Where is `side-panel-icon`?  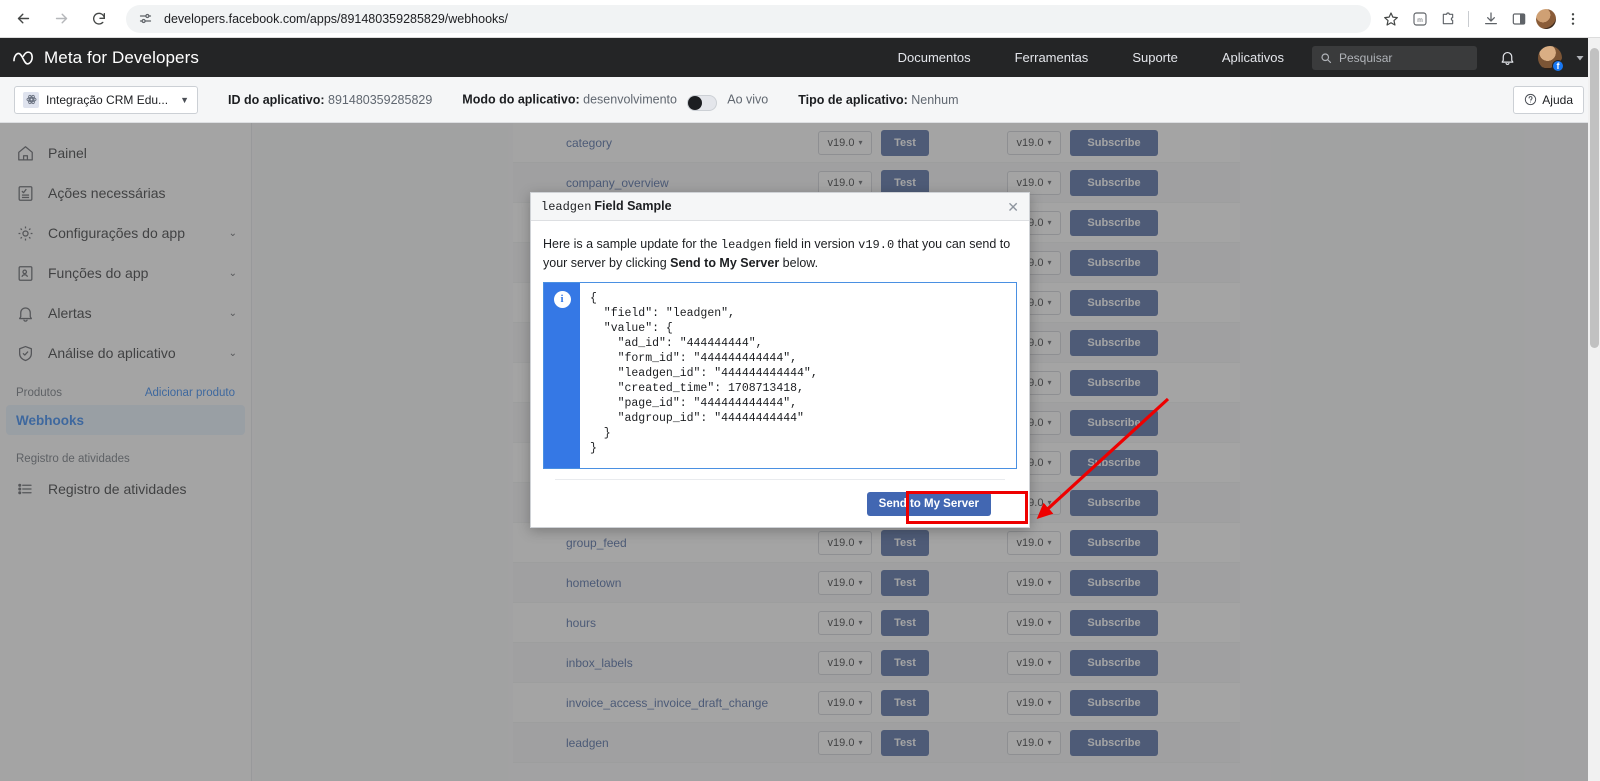
side-panel-icon is located at coordinates (1519, 18).